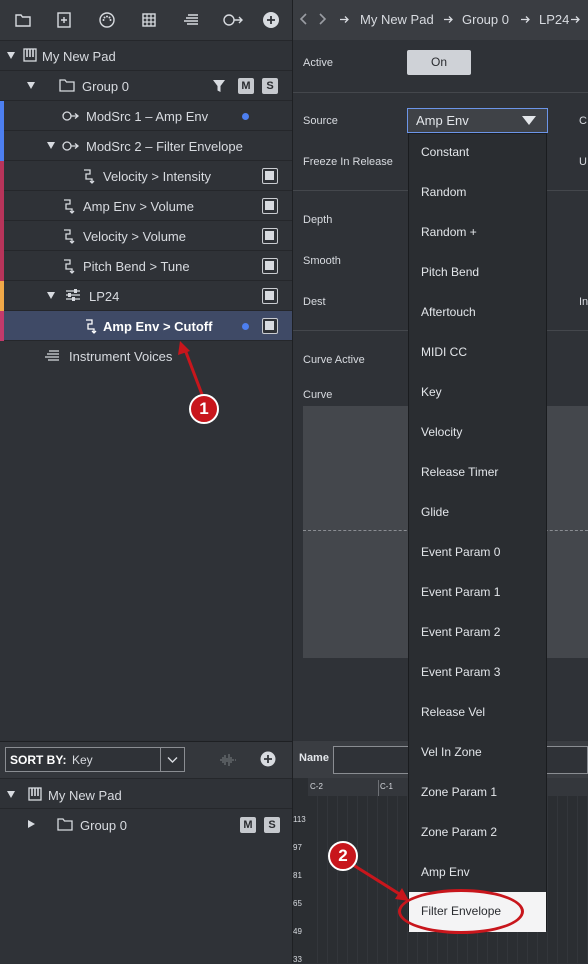 This screenshot has height=964, width=588. I want to click on browser-panel: SORT BY: Key My New Pad Group 0 M S, so click(146, 852).